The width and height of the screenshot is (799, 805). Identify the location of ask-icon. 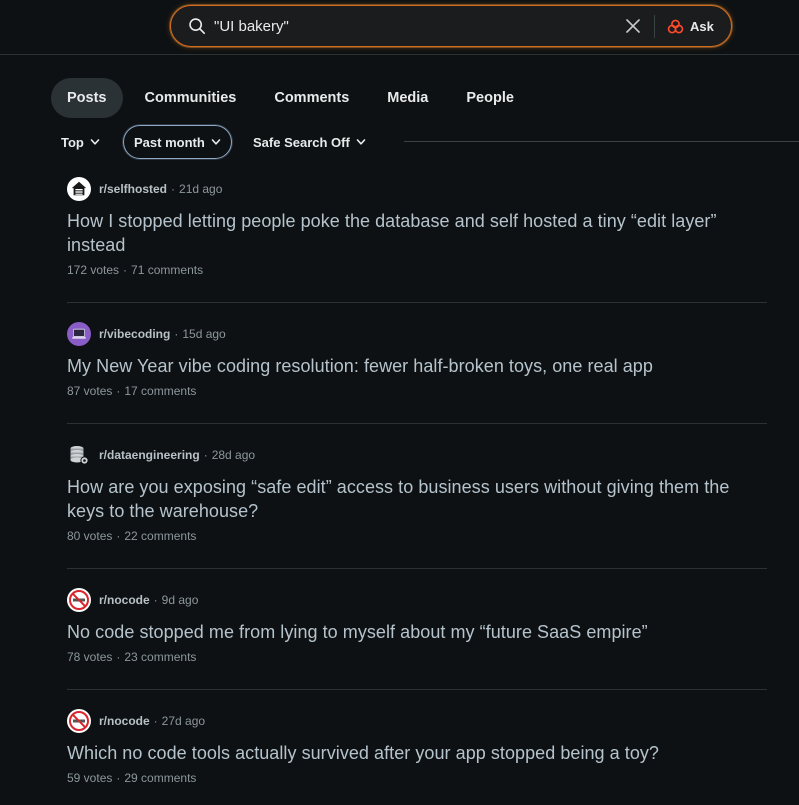
(675, 26).